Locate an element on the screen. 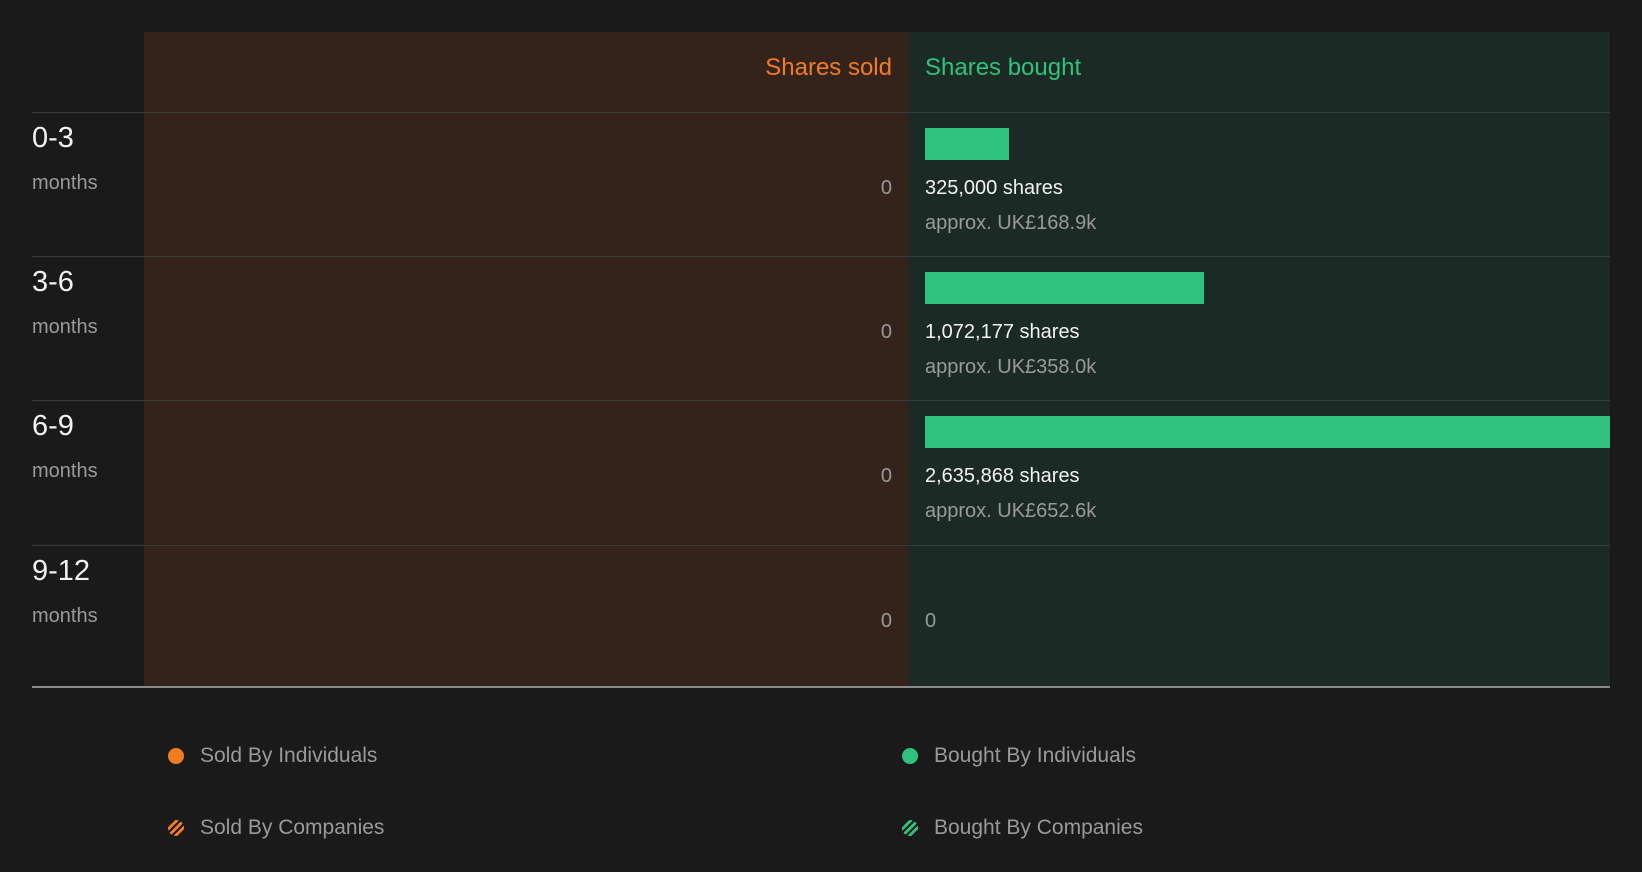  shares-sold-header: Shares sold is located at coordinates (828, 67).